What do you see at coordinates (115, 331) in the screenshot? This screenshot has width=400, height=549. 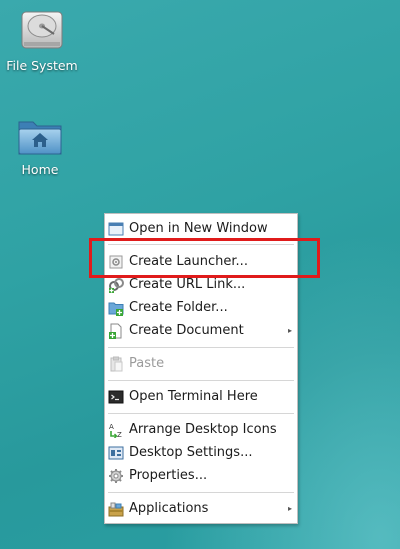 I see `new-document-icon` at bounding box center [115, 331].